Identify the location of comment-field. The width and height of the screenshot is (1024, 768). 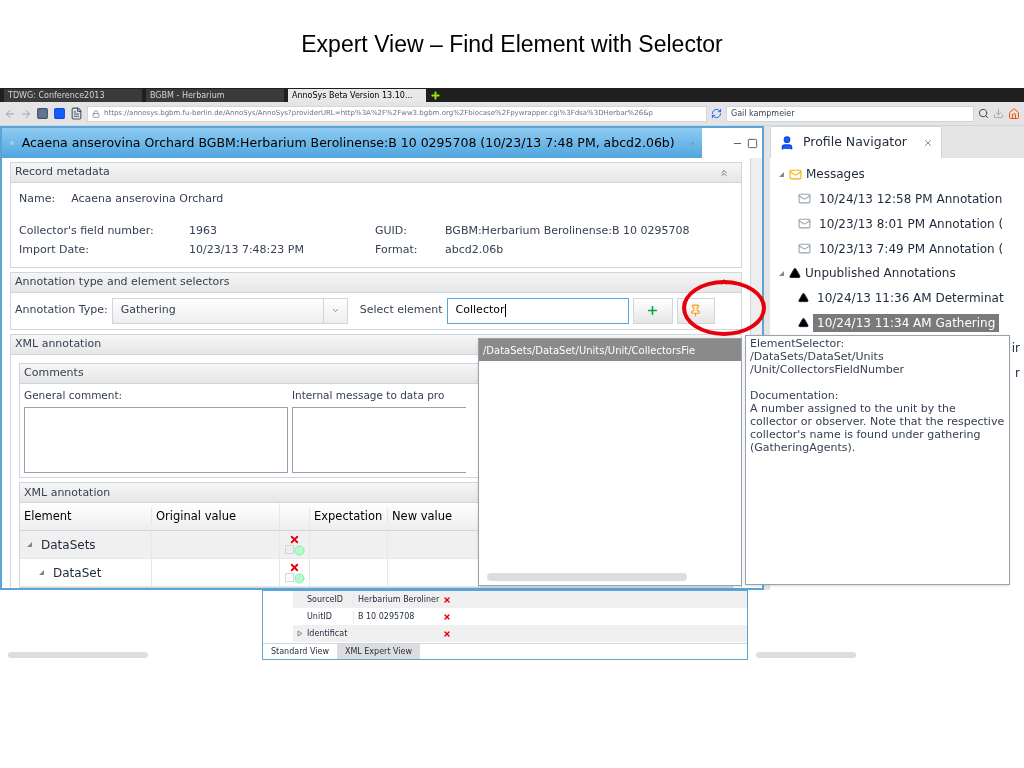
(156, 440).